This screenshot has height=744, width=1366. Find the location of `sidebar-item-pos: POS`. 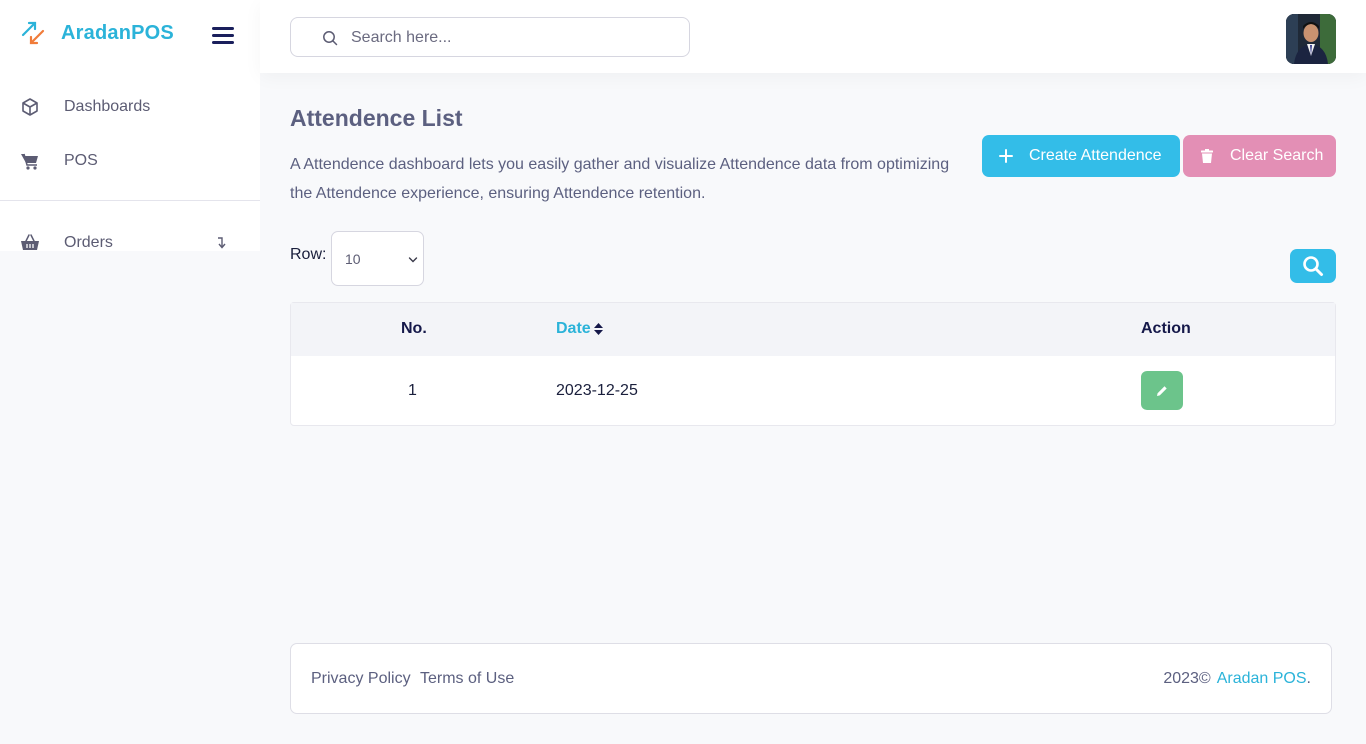

sidebar-item-pos: POS is located at coordinates (130, 161).